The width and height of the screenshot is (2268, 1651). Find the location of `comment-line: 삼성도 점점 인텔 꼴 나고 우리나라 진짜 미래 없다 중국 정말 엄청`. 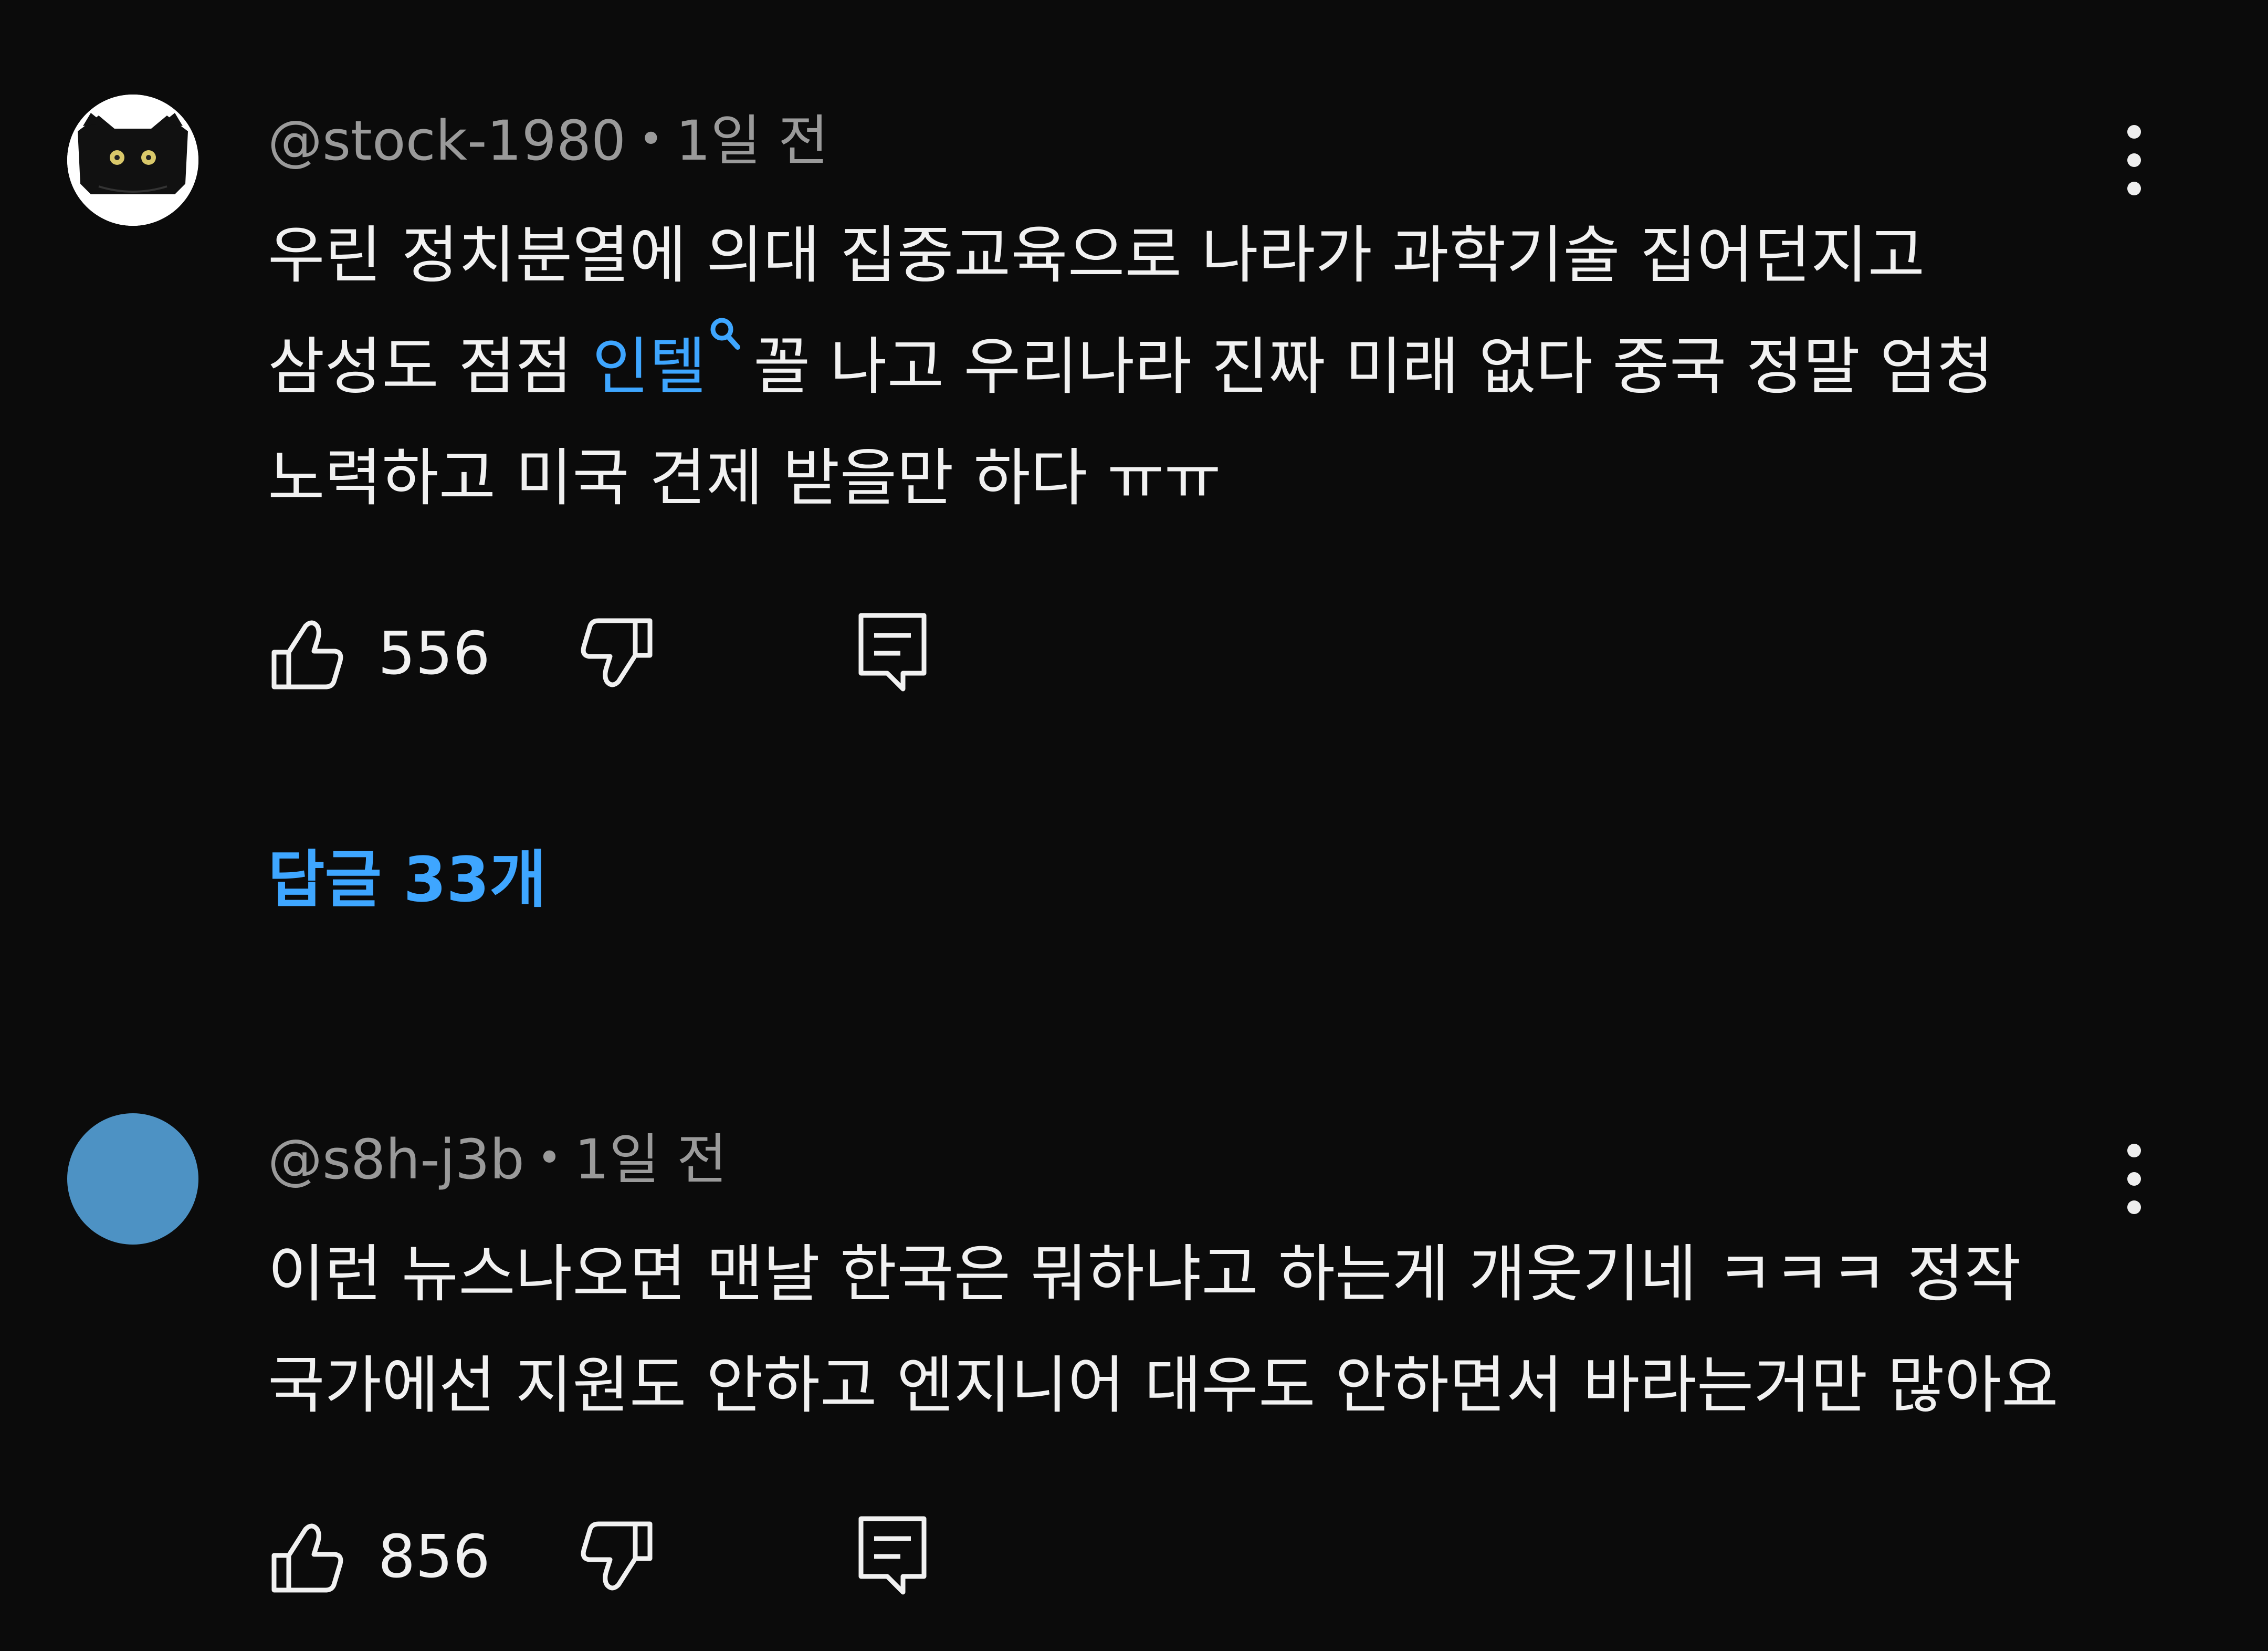

comment-line: 삼성도 점점 인텔 꼴 나고 우리나라 진짜 미래 없다 중국 정말 엄청 is located at coordinates (1131, 366).